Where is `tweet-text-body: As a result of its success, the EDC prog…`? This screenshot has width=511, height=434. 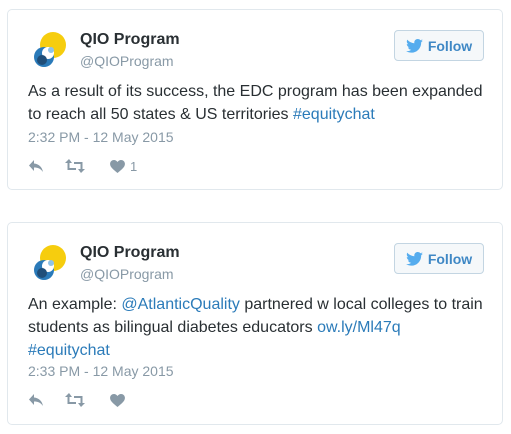 tweet-text-body: As a result of its success, the EDC prog… is located at coordinates (255, 103).